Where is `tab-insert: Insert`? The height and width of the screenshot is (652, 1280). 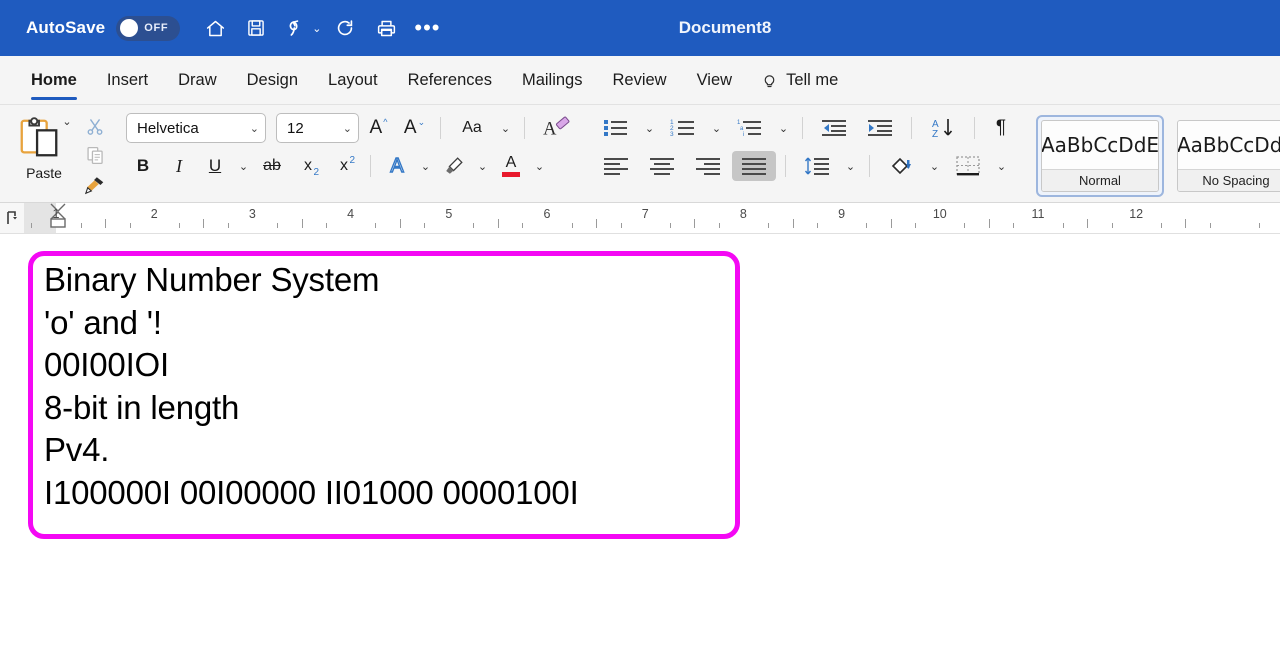
tab-insert: Insert is located at coordinates (127, 80).